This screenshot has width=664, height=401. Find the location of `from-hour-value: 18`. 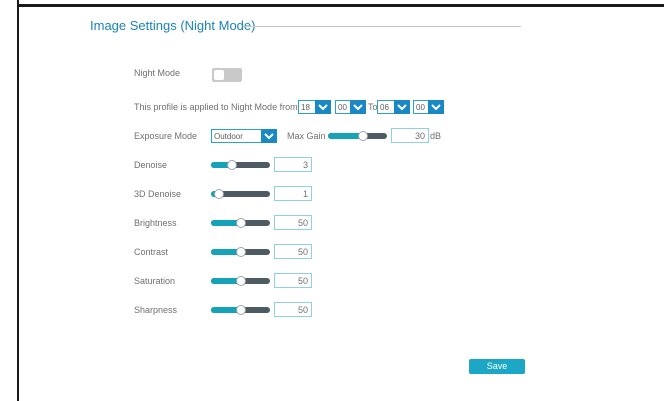

from-hour-value: 18 is located at coordinates (306, 107).